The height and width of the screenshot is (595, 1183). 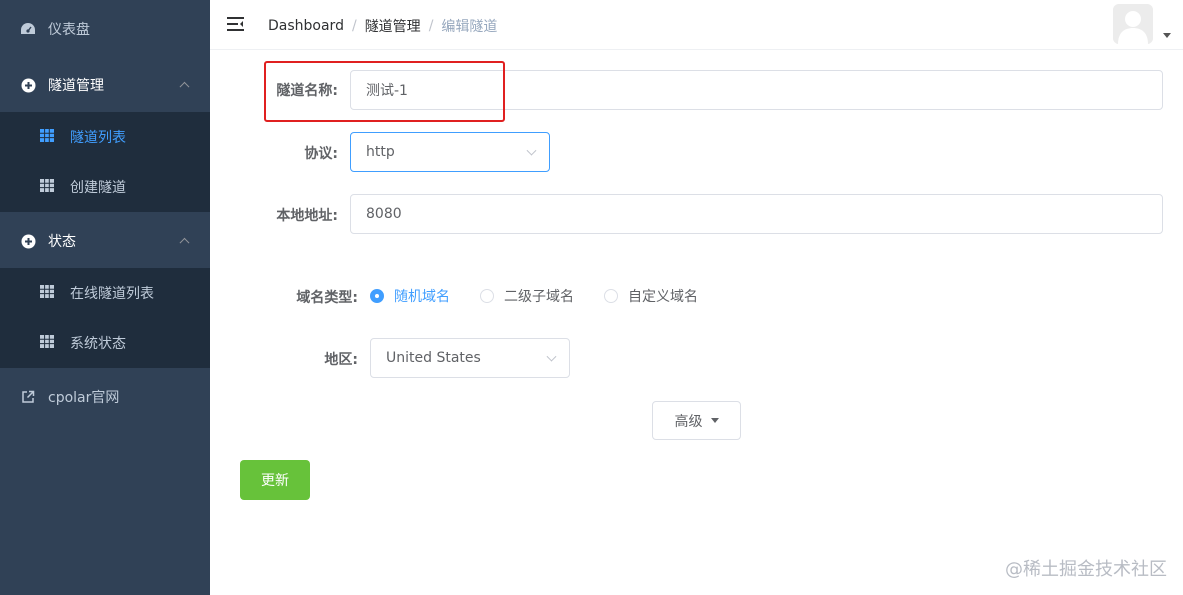 I want to click on protocol-value: http, so click(x=380, y=152).